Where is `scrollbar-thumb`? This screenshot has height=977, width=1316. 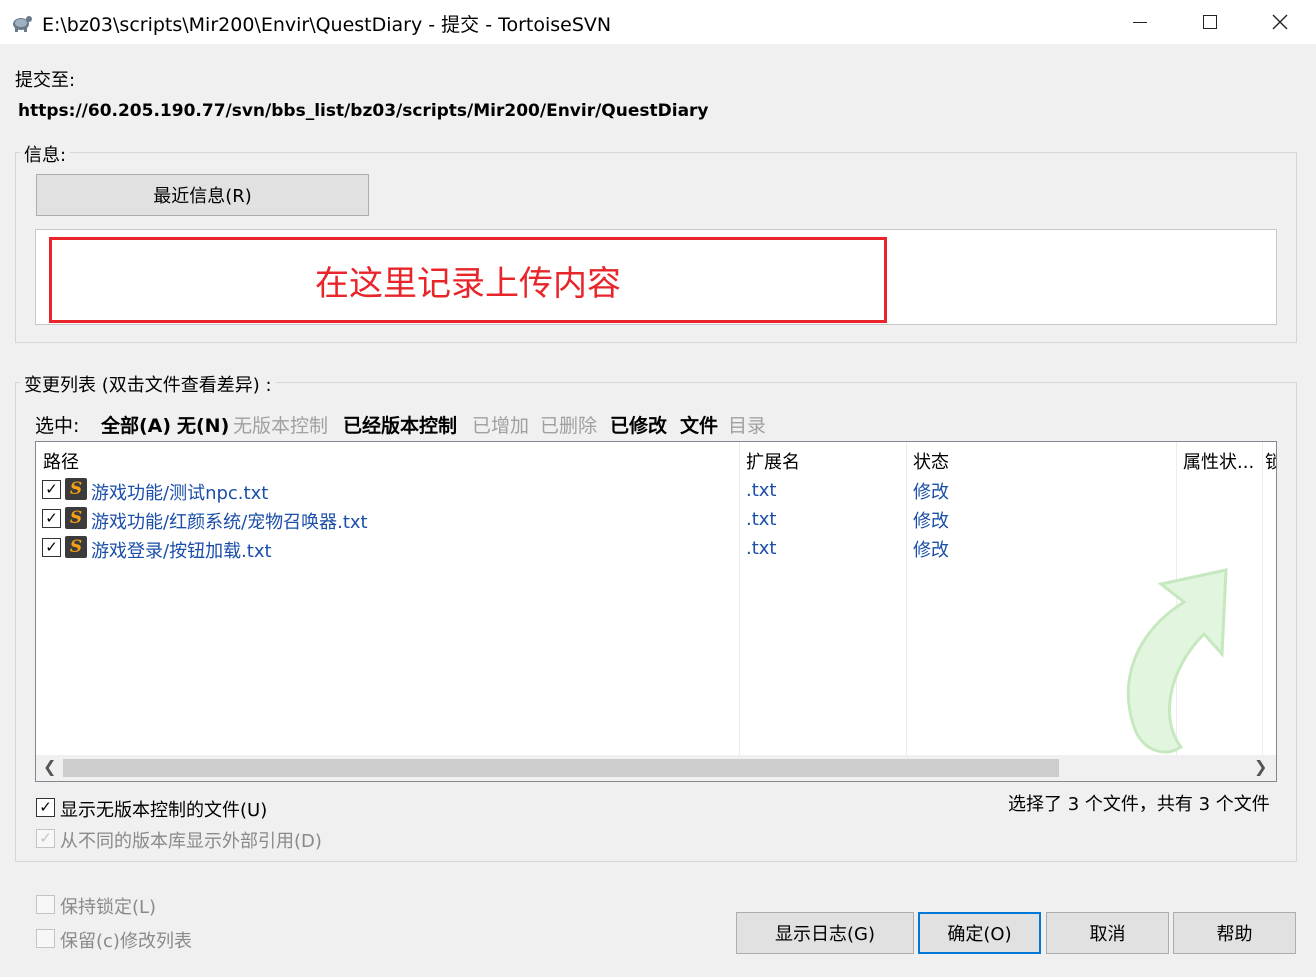 scrollbar-thumb is located at coordinates (561, 768).